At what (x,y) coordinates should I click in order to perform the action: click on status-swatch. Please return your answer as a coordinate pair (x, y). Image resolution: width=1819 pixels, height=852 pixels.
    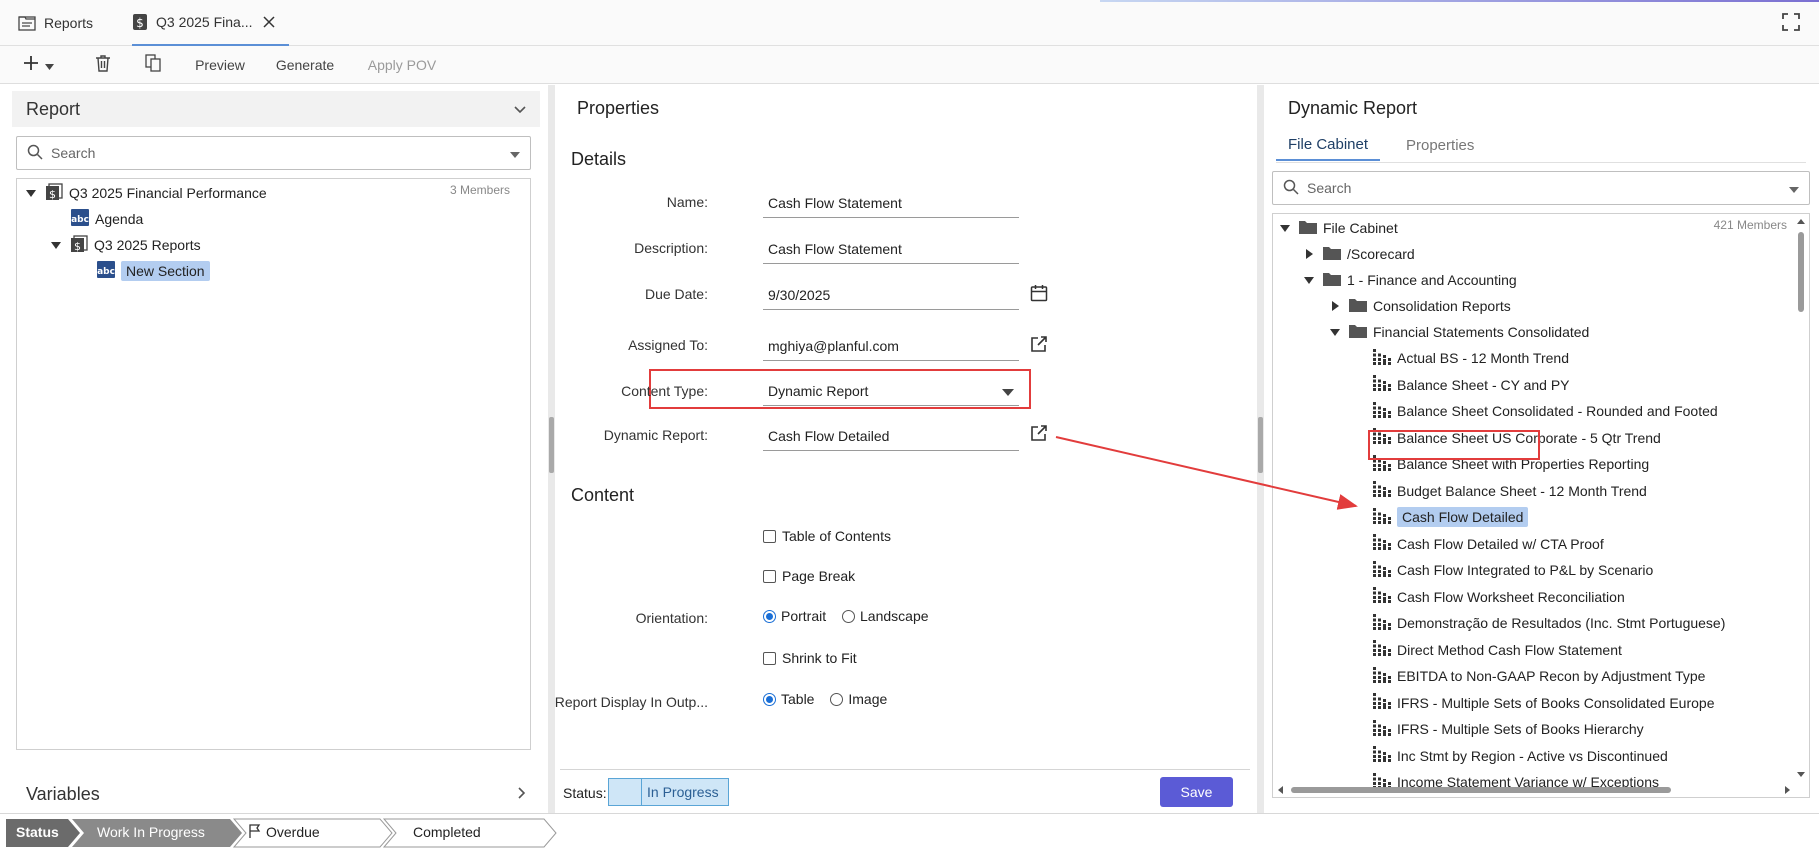
    Looking at the image, I should click on (625, 792).